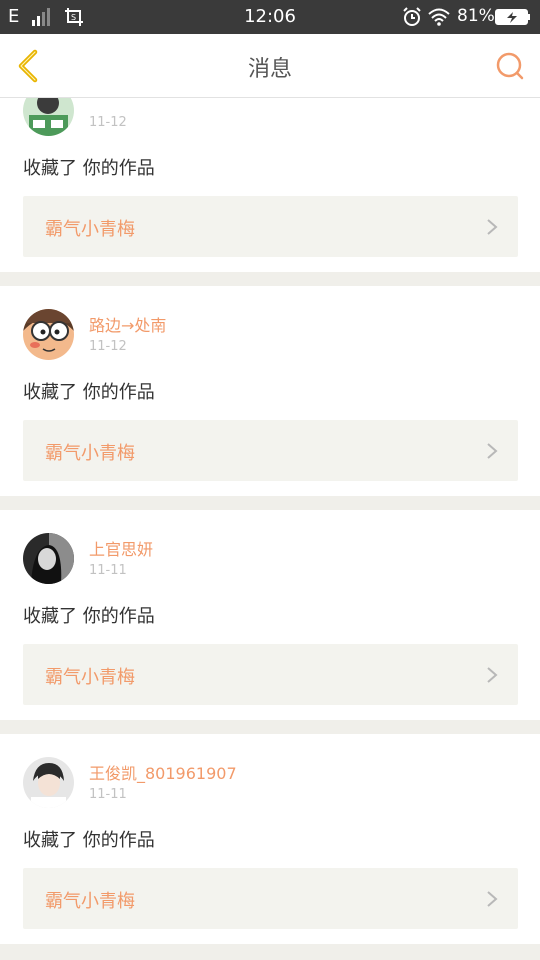  I want to click on search-button, so click(510, 66).